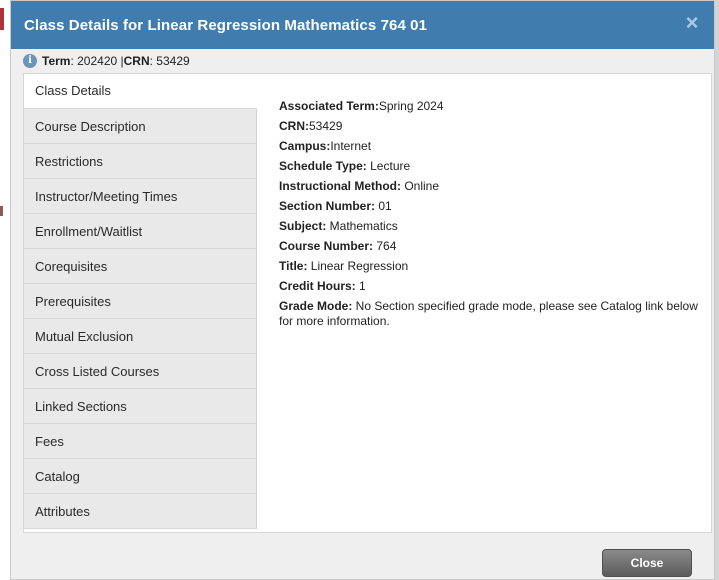  I want to click on detail-section-number: Section Number: 01, so click(489, 206).